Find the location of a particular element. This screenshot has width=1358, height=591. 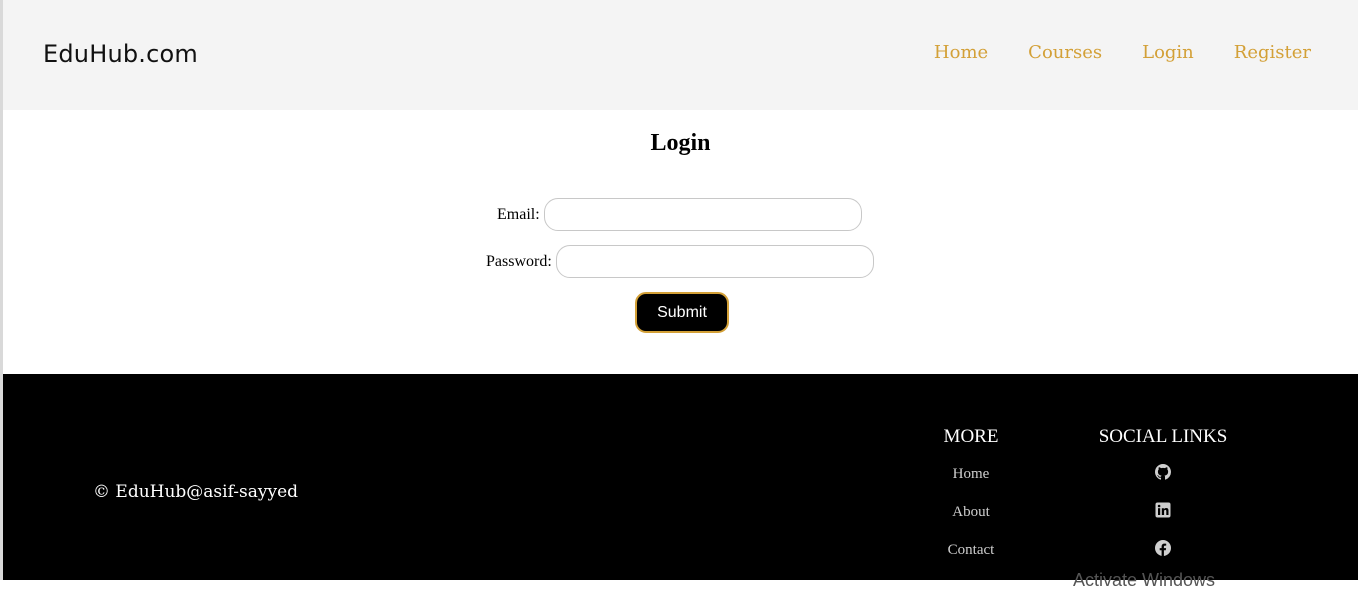

footer-social-column: SOCIAL LINKS is located at coordinates (1163, 502).